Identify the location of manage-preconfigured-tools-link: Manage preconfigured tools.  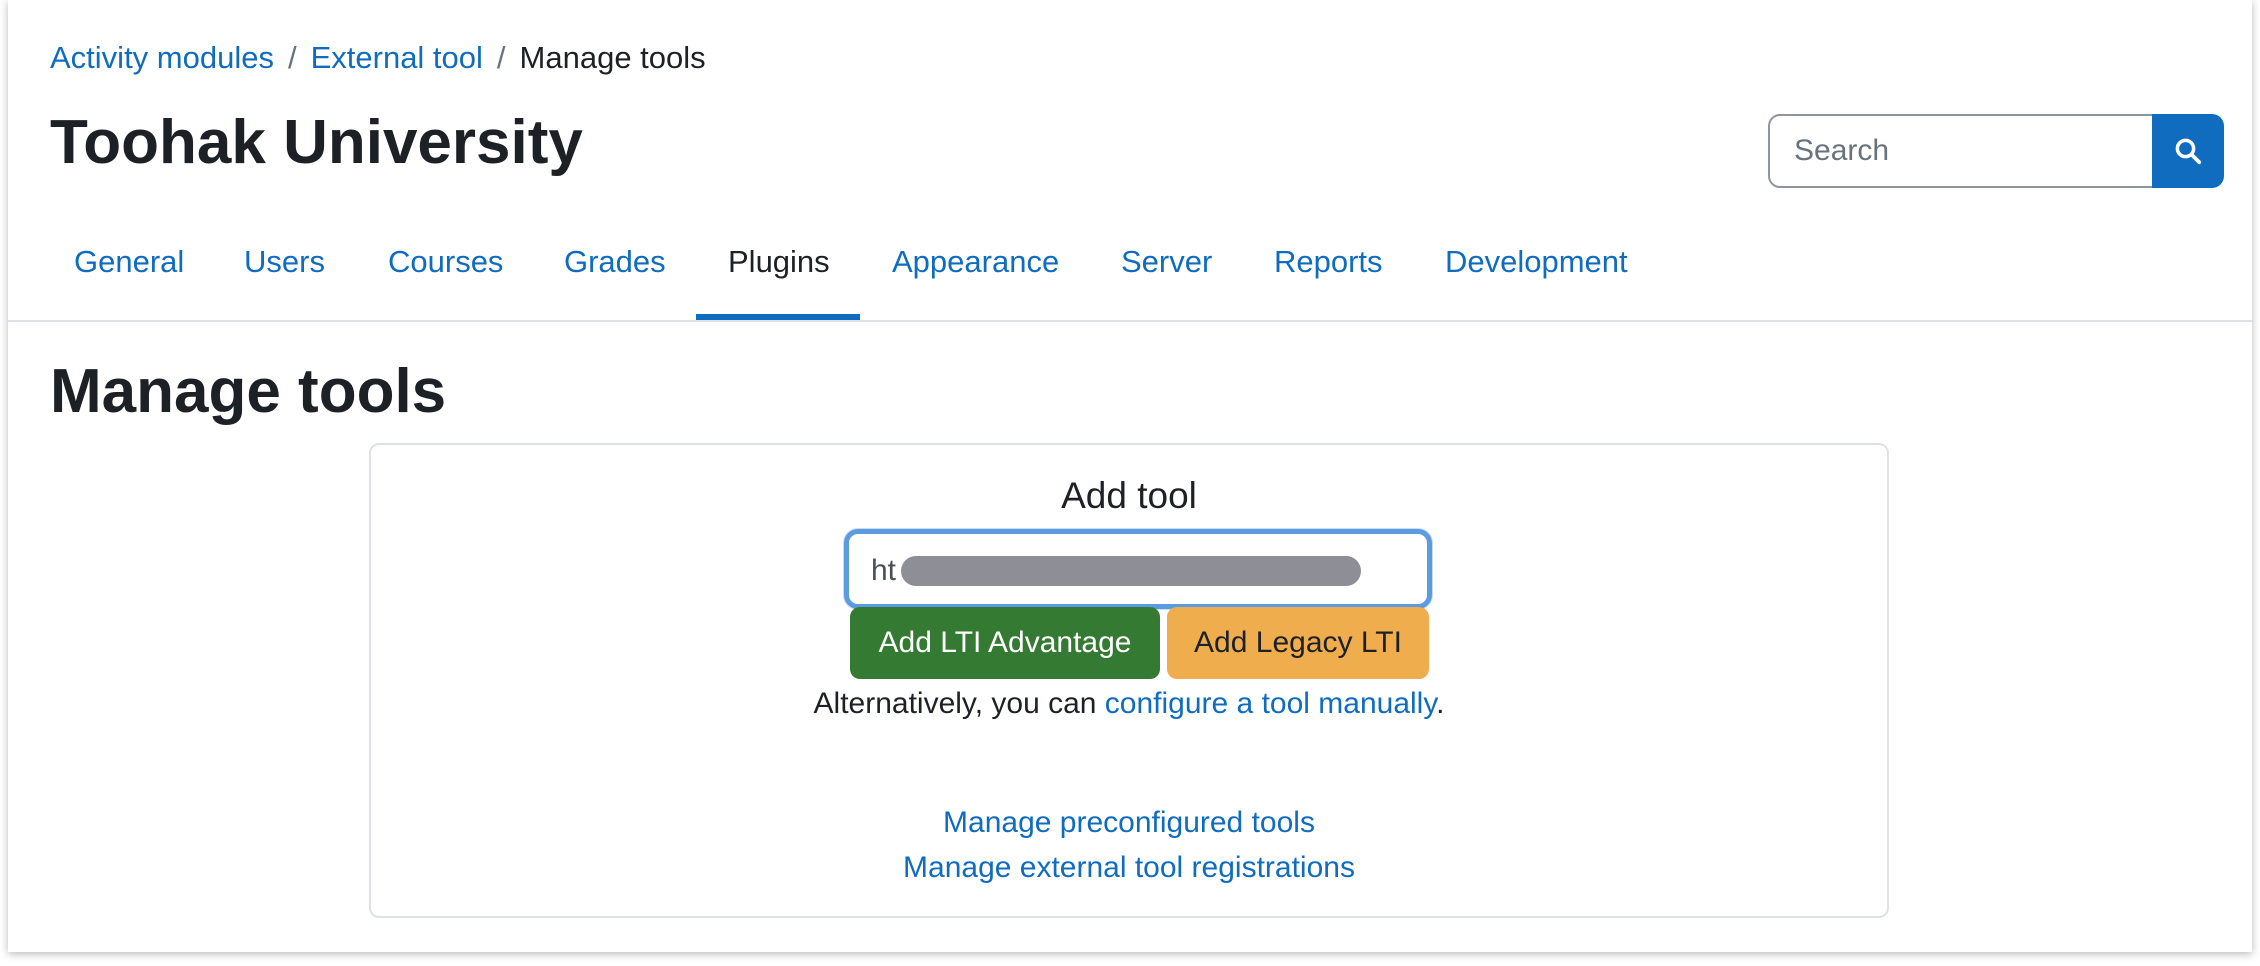
(1129, 822).